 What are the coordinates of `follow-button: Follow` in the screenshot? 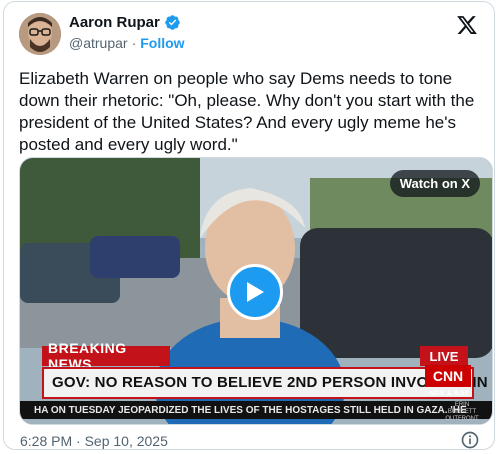 It's located at (162, 43).